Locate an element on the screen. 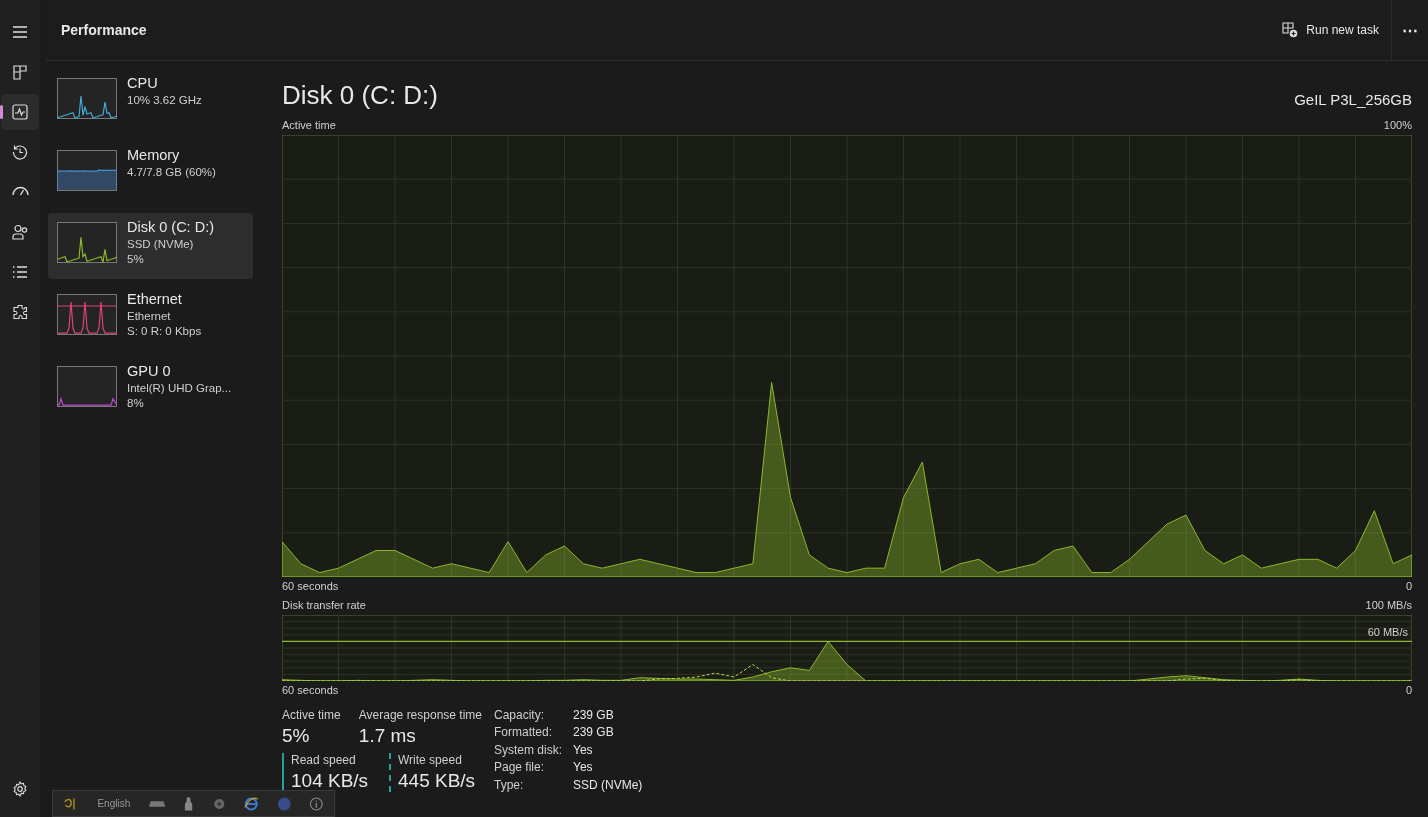 This screenshot has height=817, width=1428. pulse-icon is located at coordinates (20, 112).